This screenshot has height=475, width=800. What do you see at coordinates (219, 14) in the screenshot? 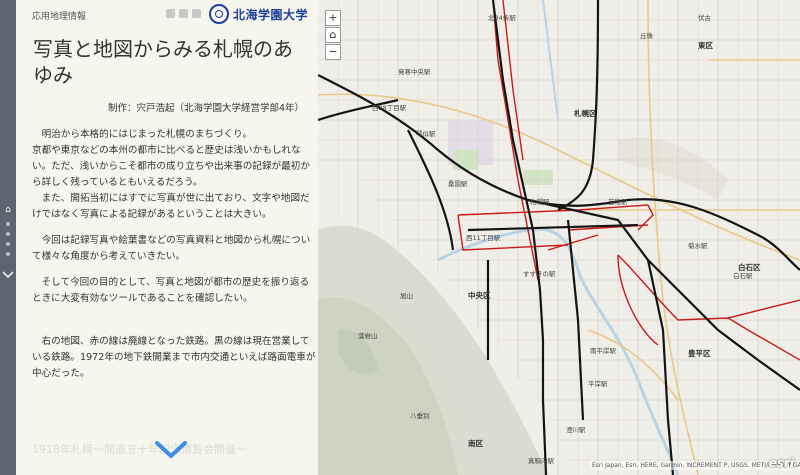
I see `university-seal-icon` at bounding box center [219, 14].